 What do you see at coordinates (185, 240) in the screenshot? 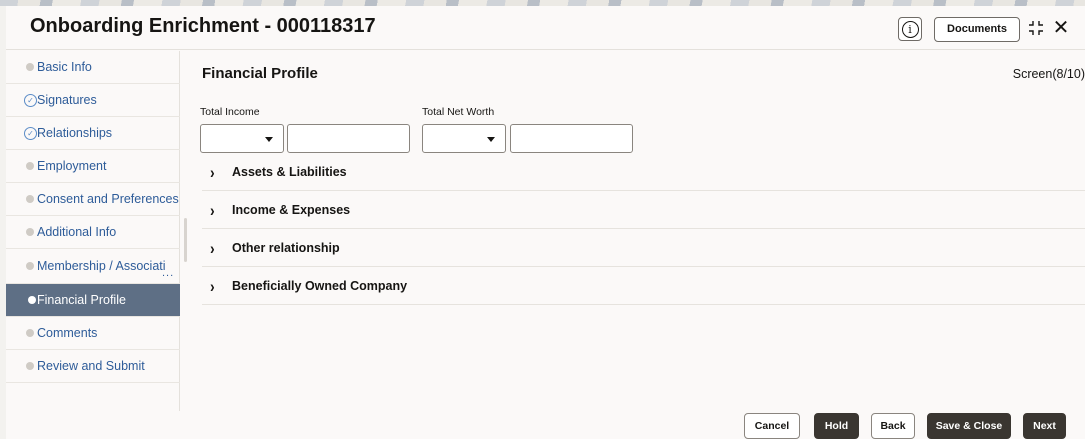
I see `sidebar-resize-handle` at bounding box center [185, 240].